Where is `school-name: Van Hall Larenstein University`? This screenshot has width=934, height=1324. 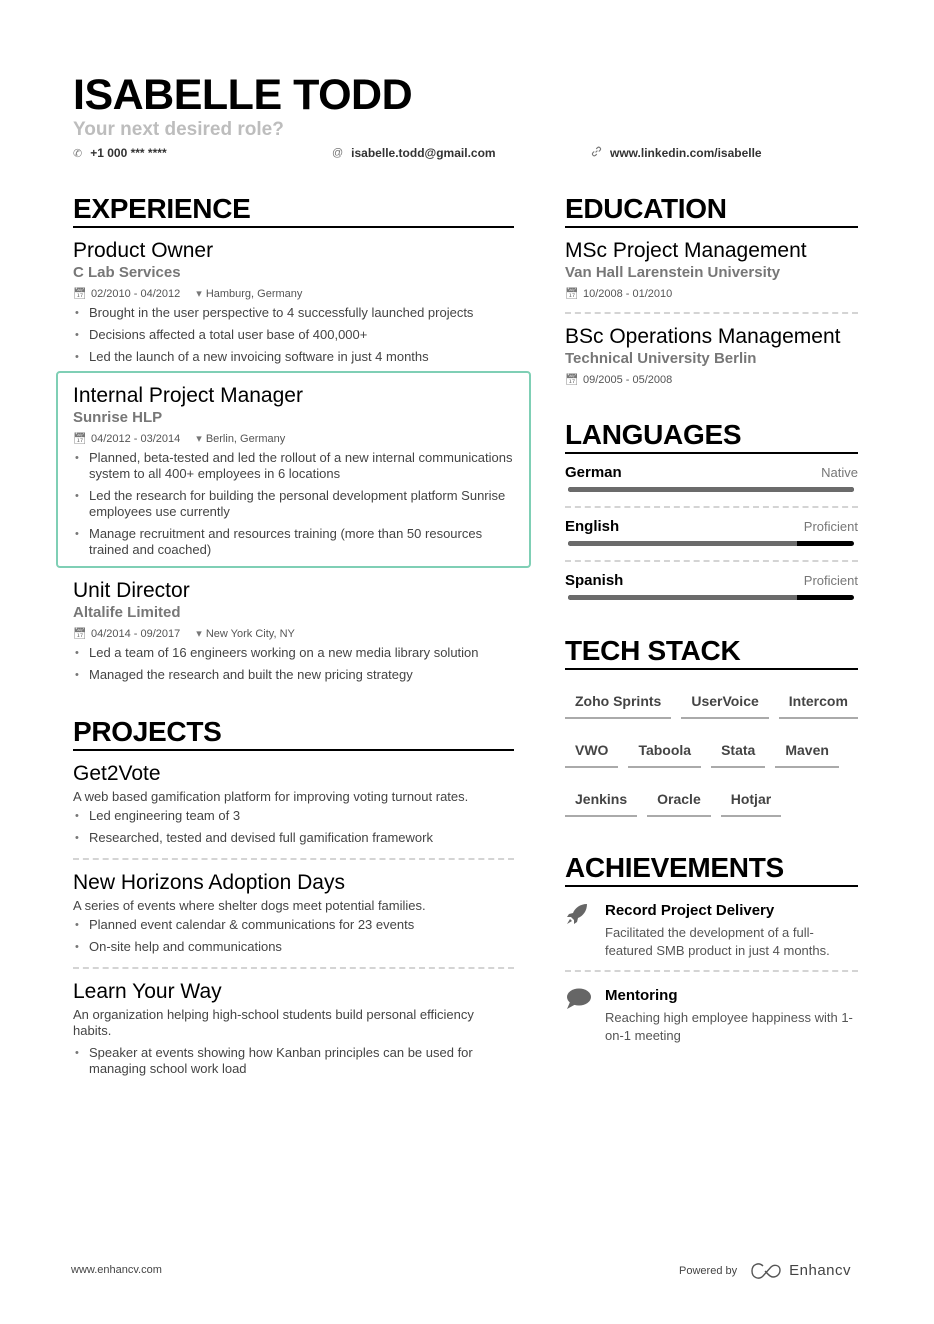
school-name: Van Hall Larenstein University is located at coordinates (673, 272).